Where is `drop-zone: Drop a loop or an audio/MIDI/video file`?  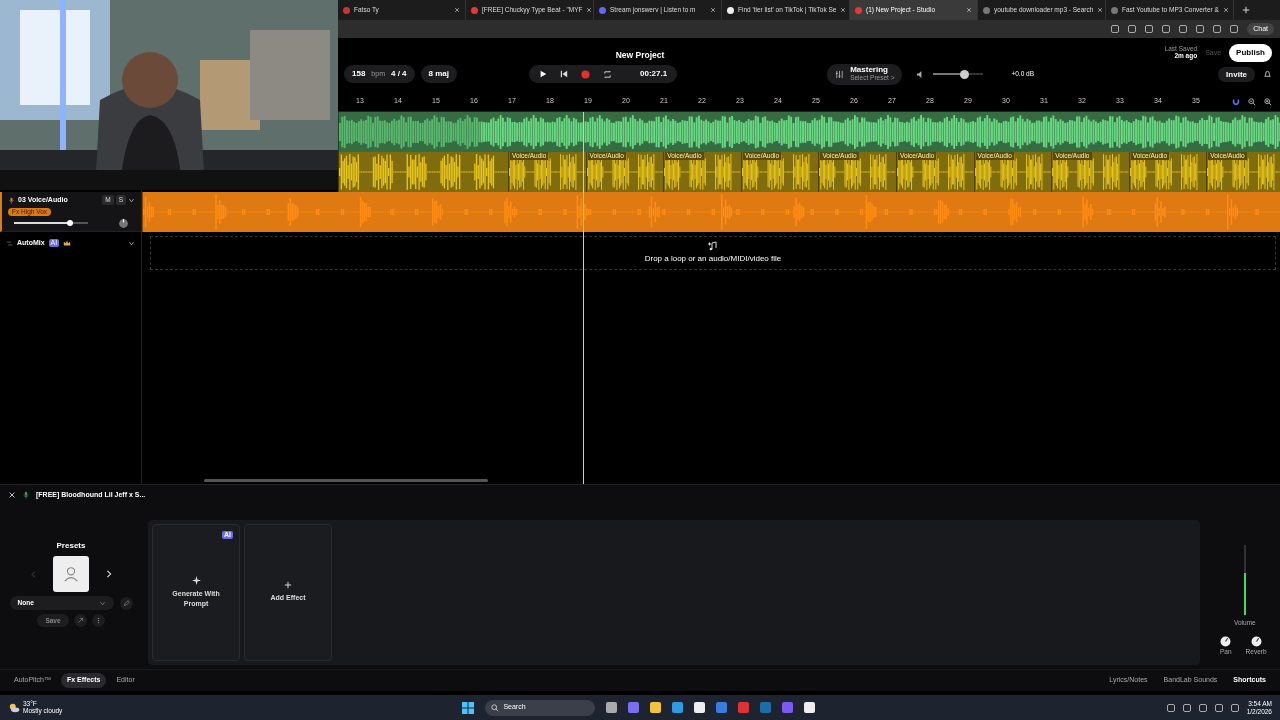 drop-zone: Drop a loop or an audio/MIDI/video file is located at coordinates (713, 253).